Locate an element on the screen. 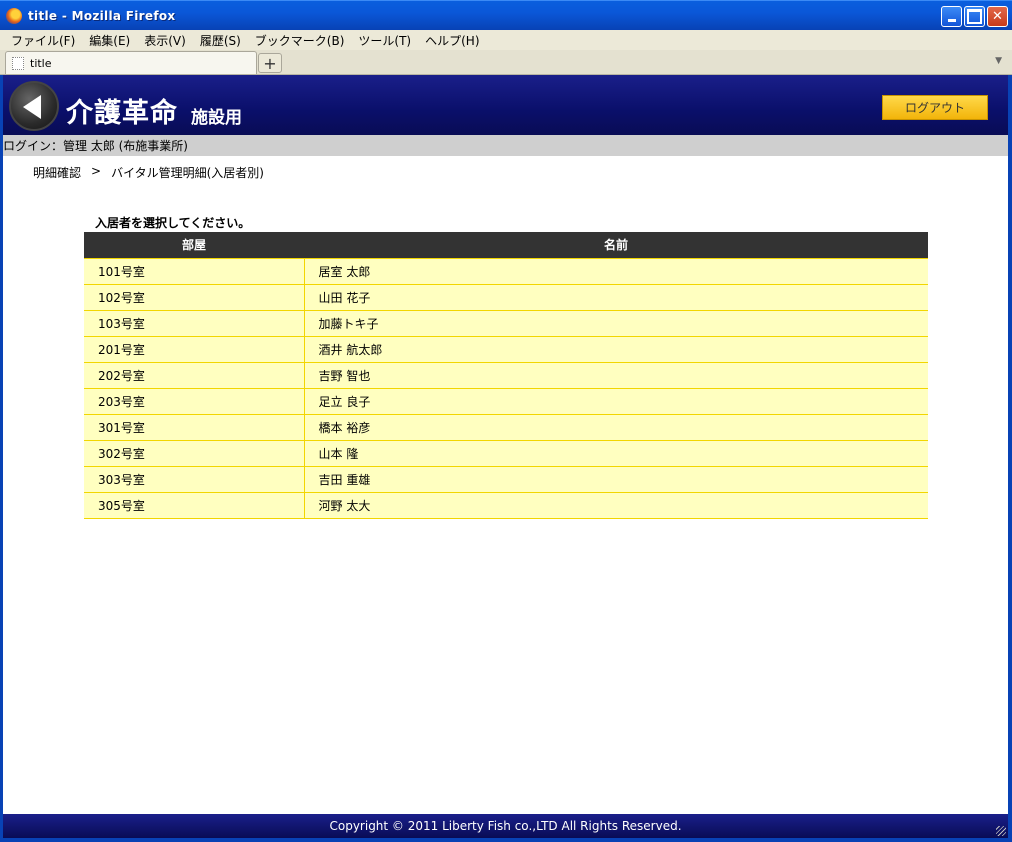 The width and height of the screenshot is (1012, 842). back-arrow-icon is located at coordinates (32, 107).